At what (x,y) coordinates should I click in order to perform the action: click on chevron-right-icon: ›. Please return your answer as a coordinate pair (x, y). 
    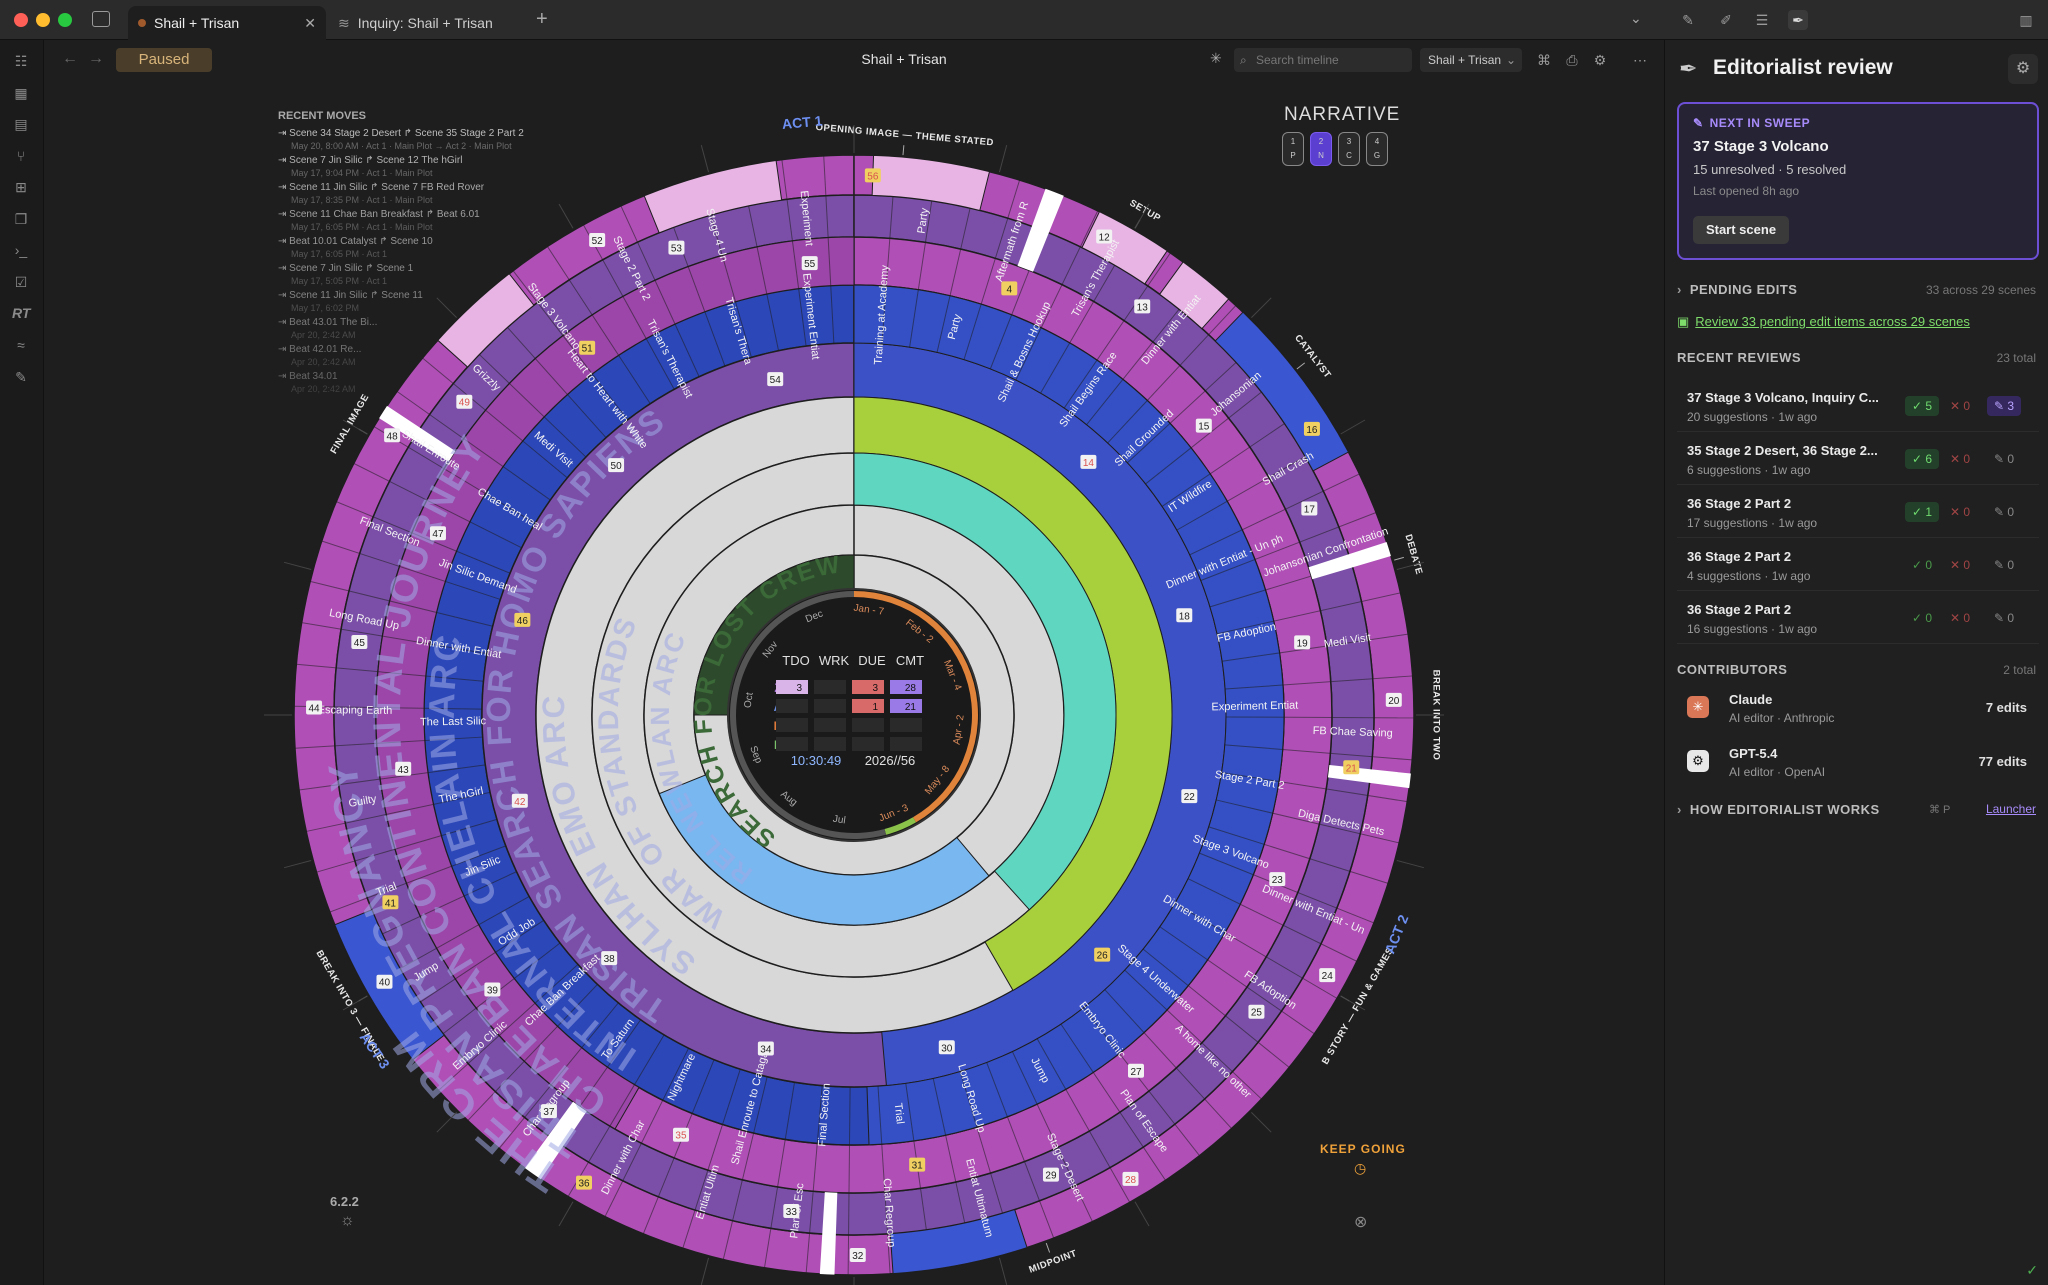
    Looking at the image, I should click on (1679, 809).